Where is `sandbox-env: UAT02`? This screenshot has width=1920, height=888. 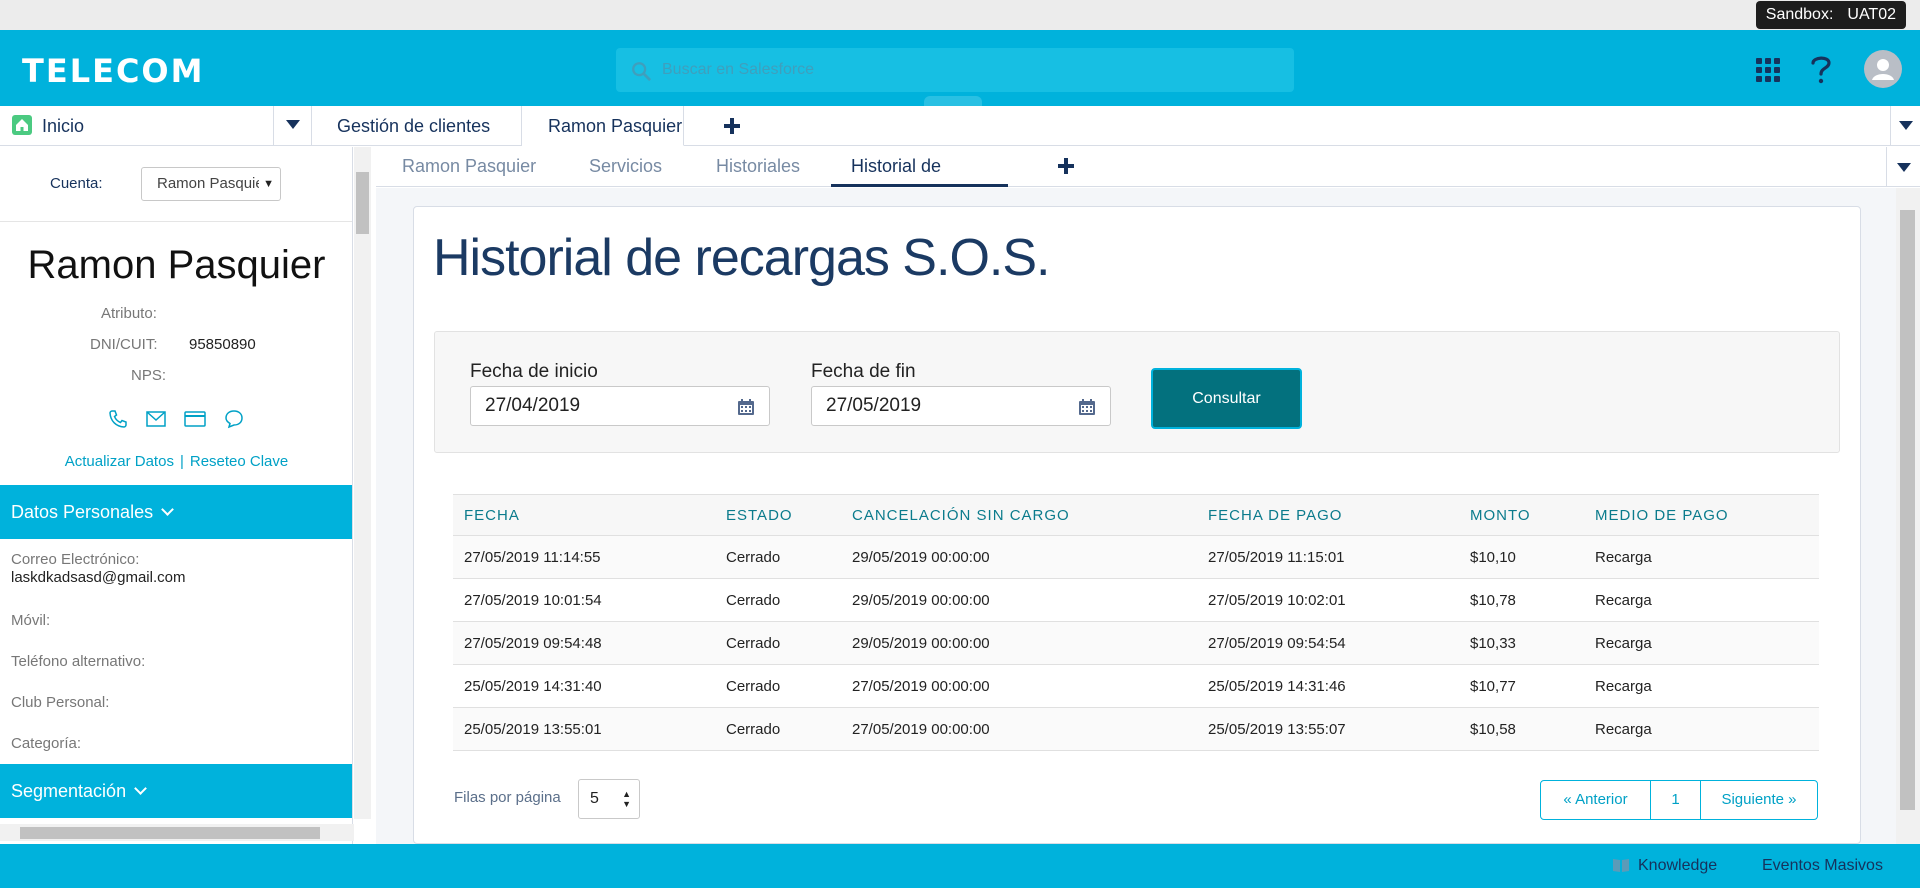
sandbox-env: UAT02 is located at coordinates (1871, 14).